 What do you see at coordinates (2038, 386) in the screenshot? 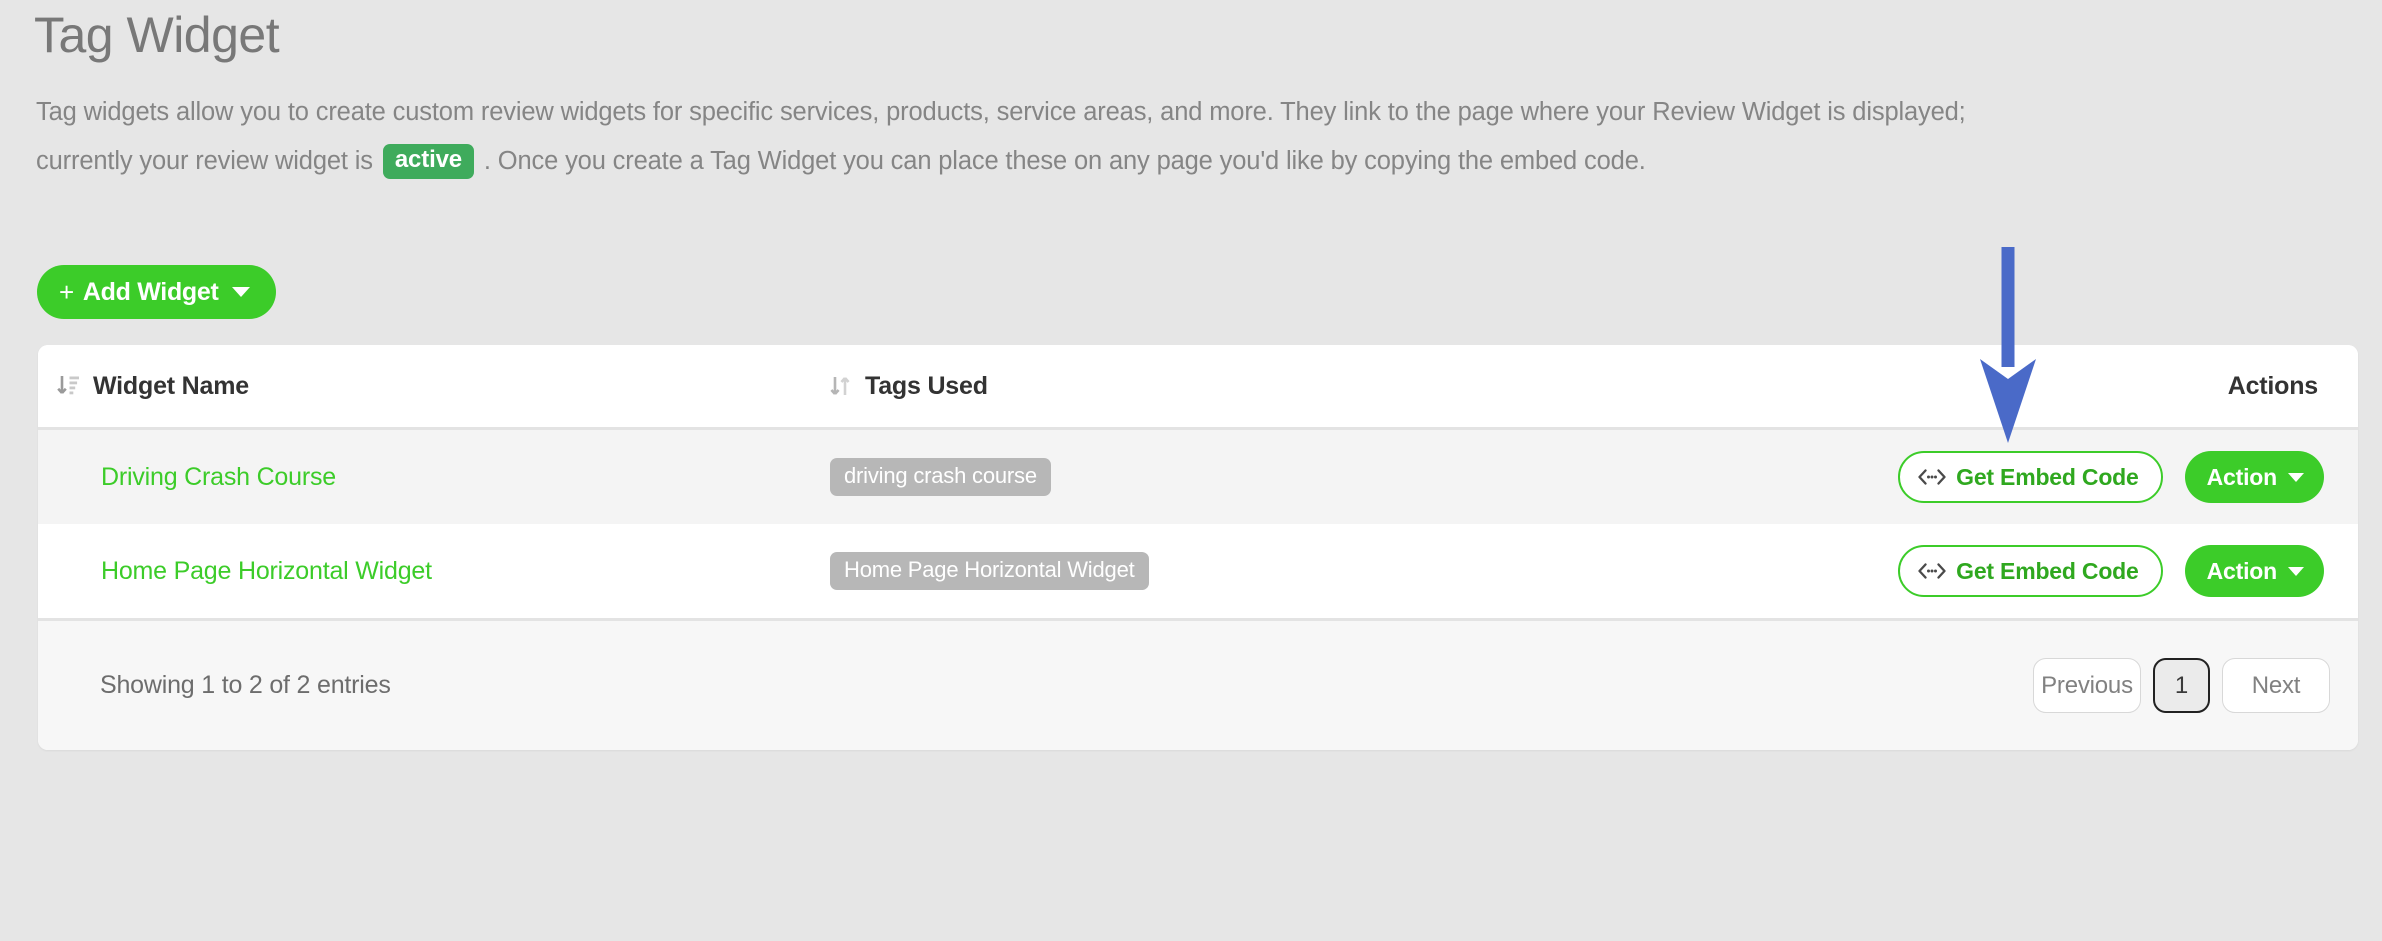
I see `column-header-actions: Actions` at bounding box center [2038, 386].